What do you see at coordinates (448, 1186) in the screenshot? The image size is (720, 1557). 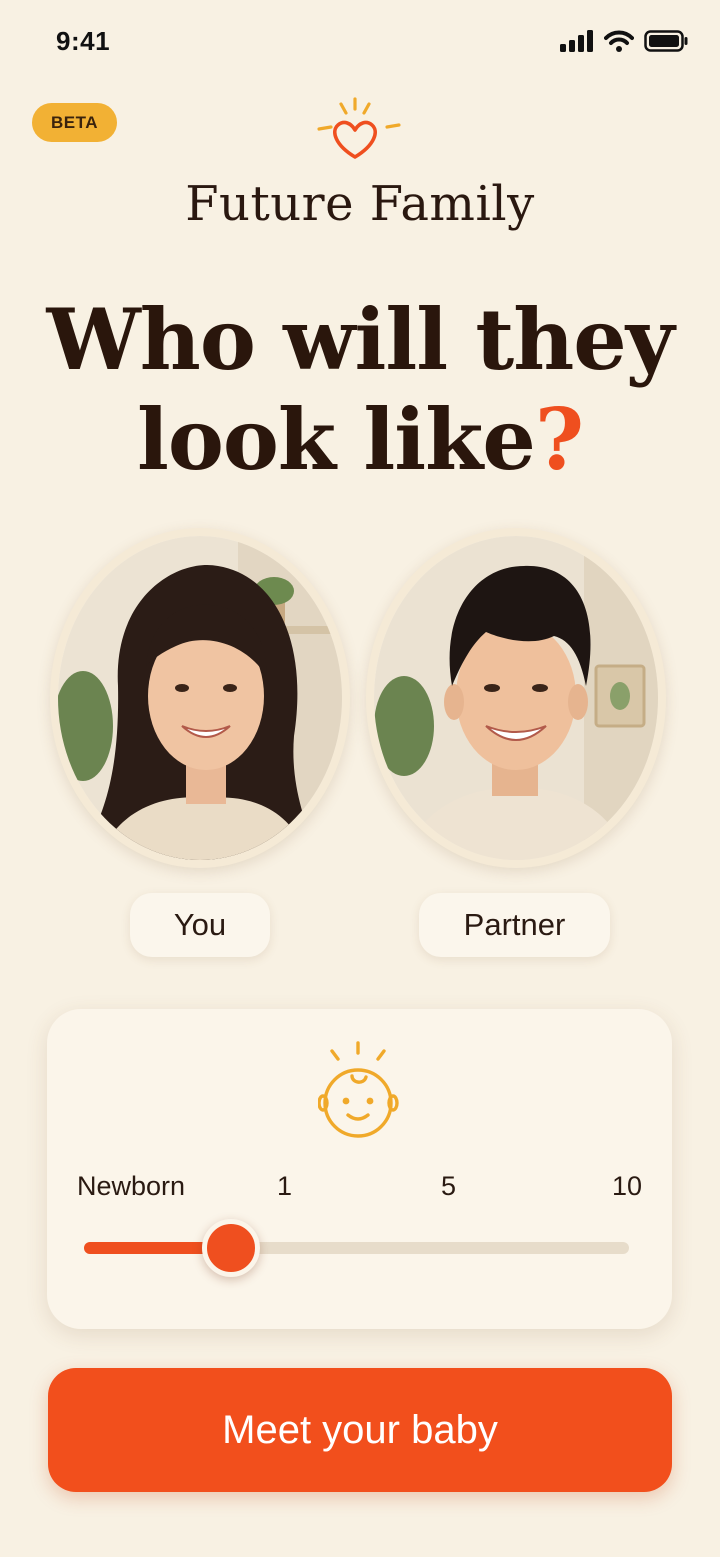 I see `age-label-5: 5` at bounding box center [448, 1186].